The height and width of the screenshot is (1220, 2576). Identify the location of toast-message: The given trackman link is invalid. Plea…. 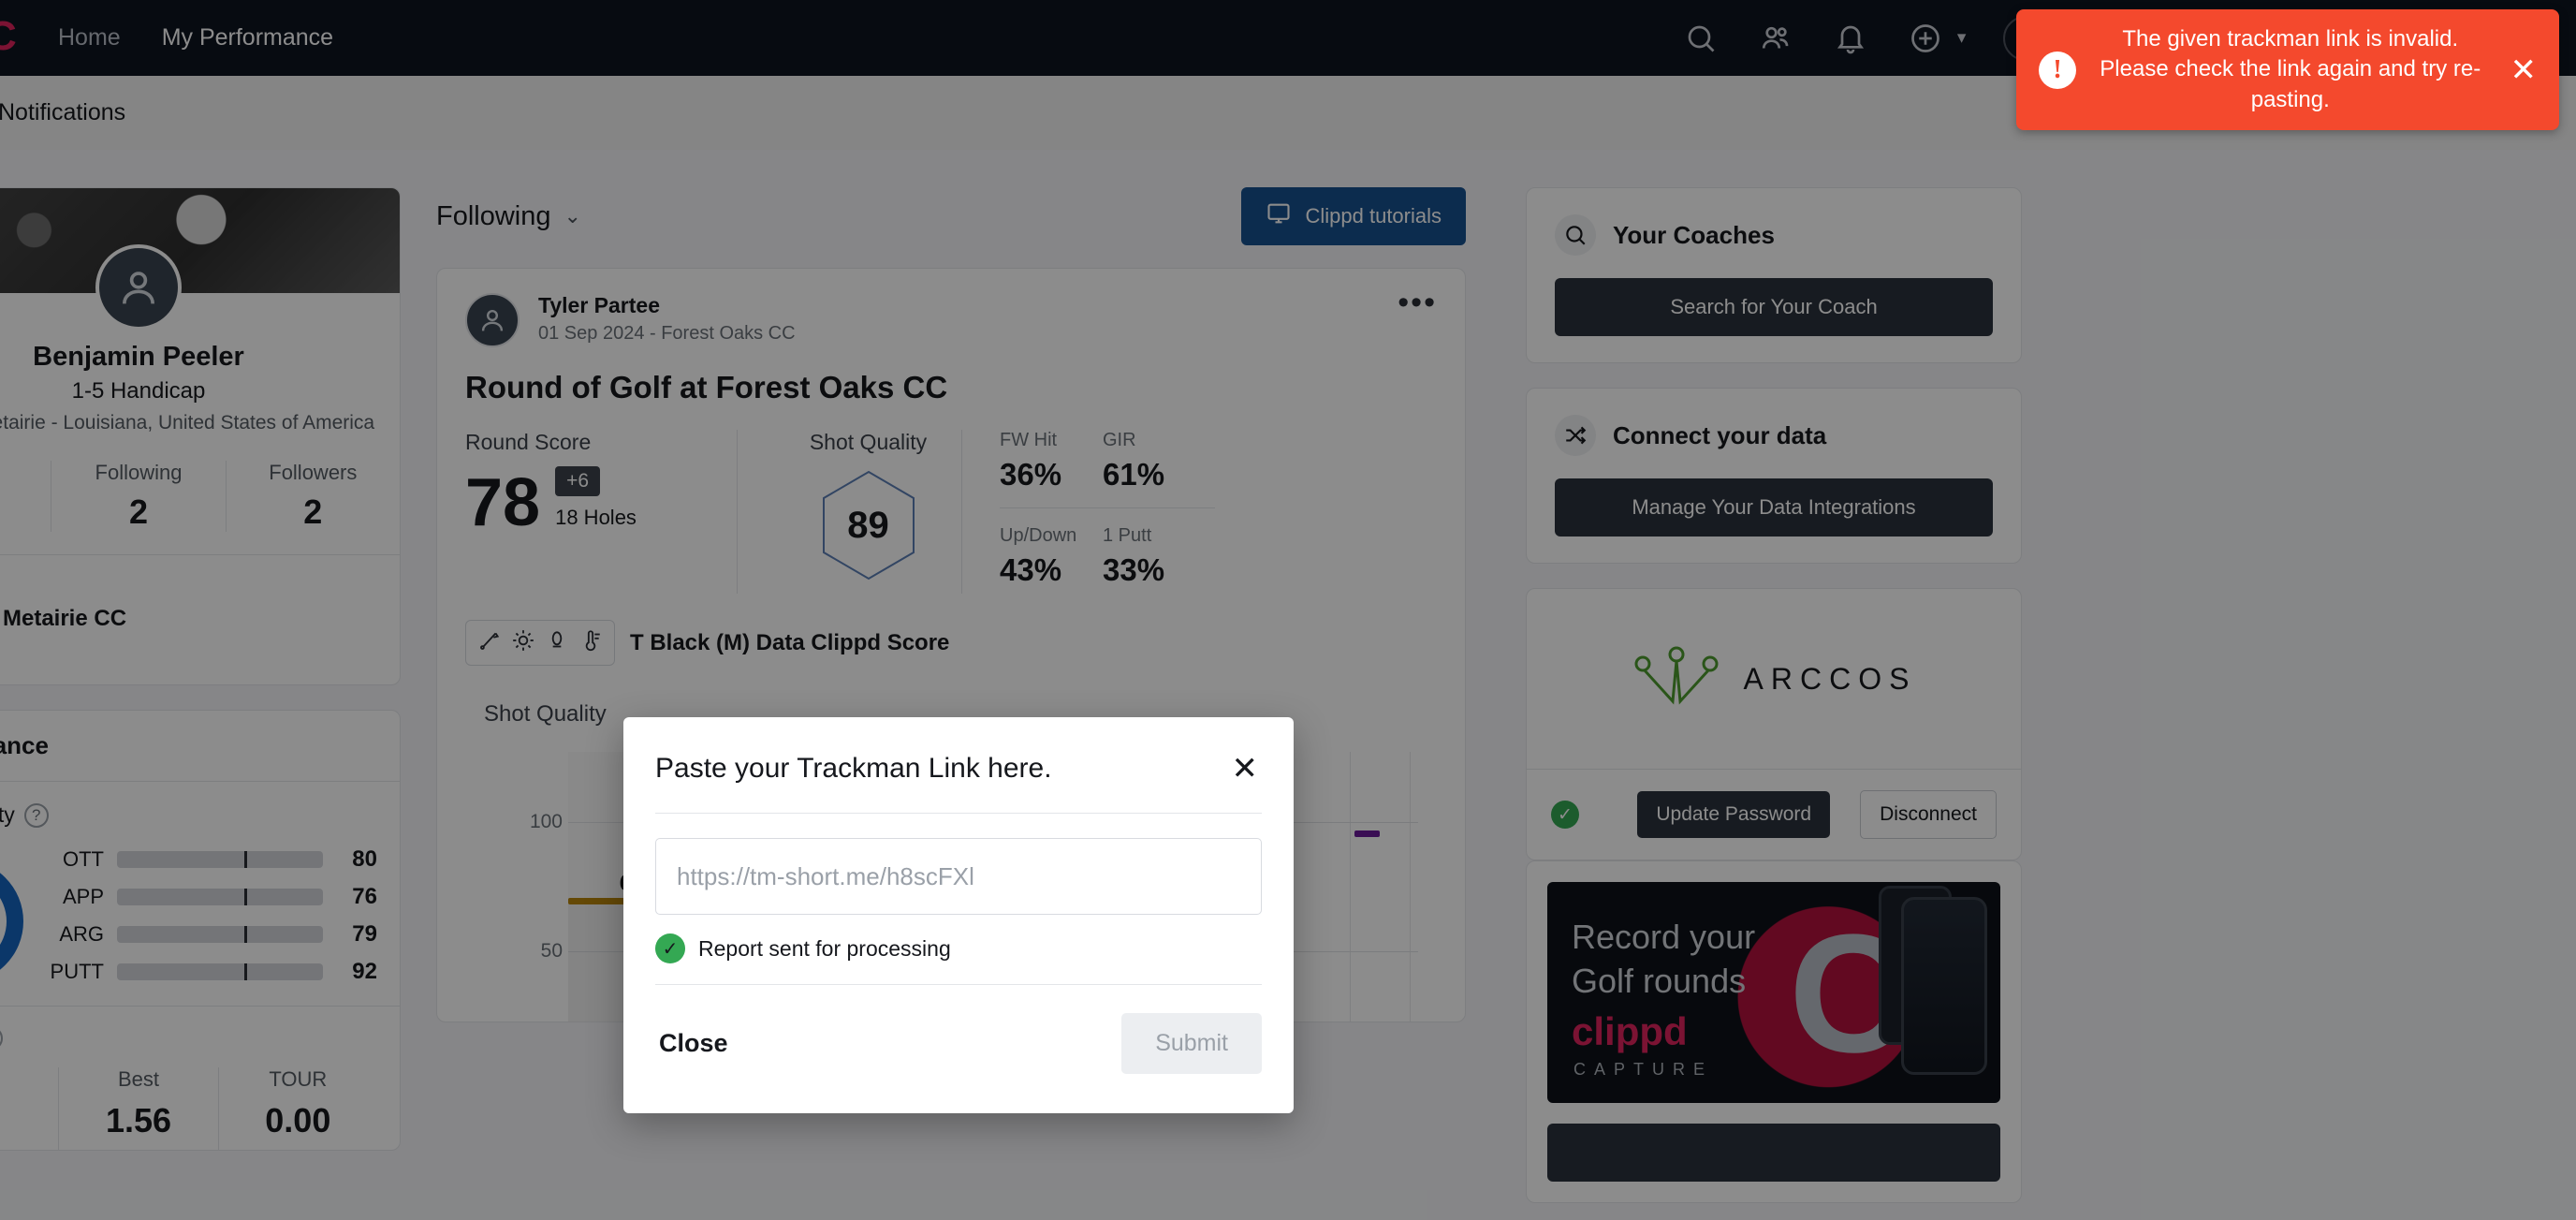
(2291, 69).